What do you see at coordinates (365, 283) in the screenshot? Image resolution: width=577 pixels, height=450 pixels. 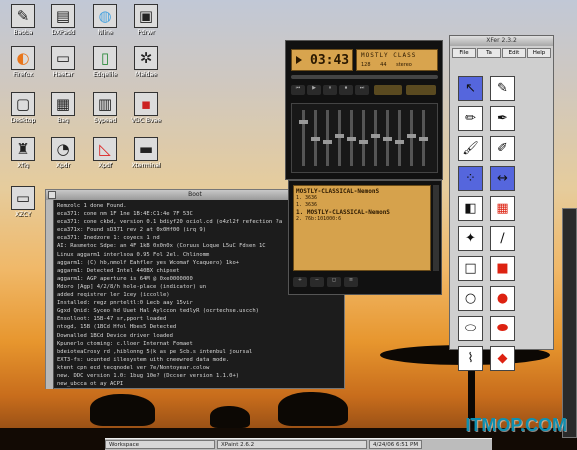 I see `playlist-controls: + − ◻ ≡` at bounding box center [365, 283].